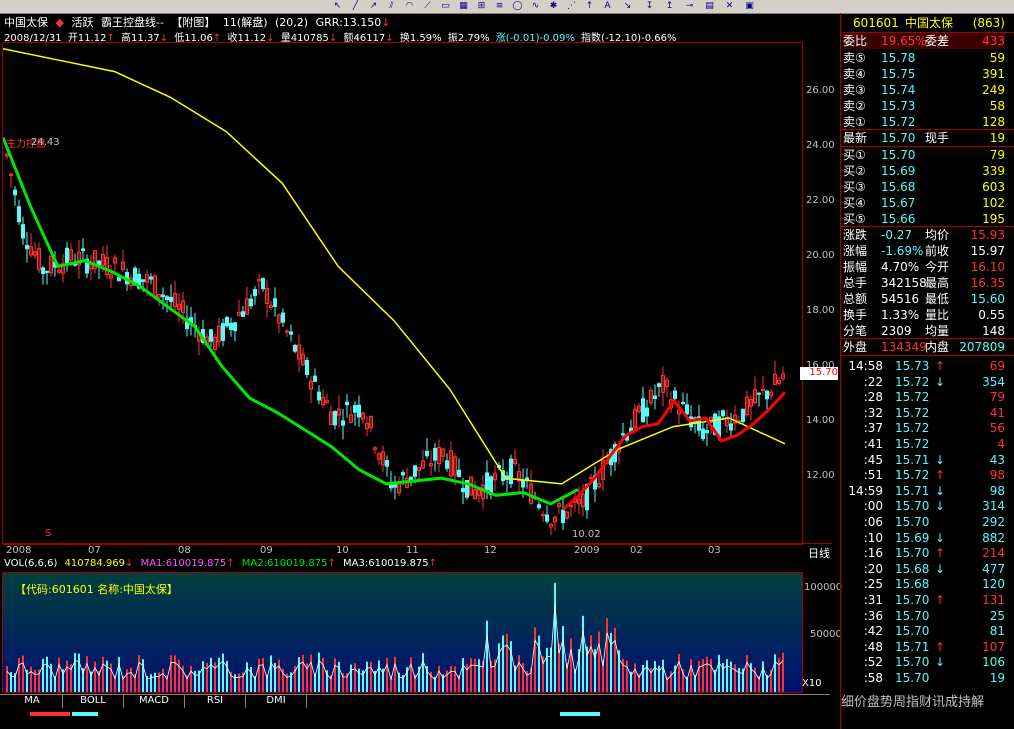 The height and width of the screenshot is (729, 1014). Describe the element at coordinates (819, 553) in the screenshot. I see `period-selector: 日线` at that location.